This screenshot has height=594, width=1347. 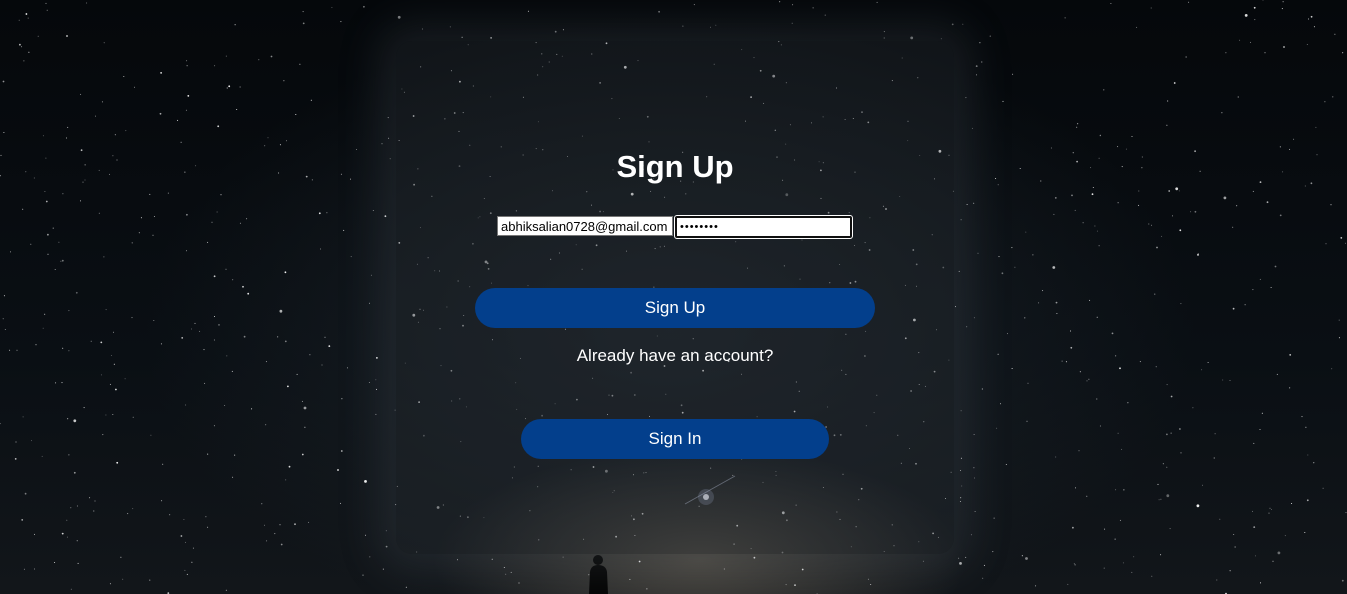 What do you see at coordinates (675, 355) in the screenshot?
I see `already-have-account-text: Already have an account?` at bounding box center [675, 355].